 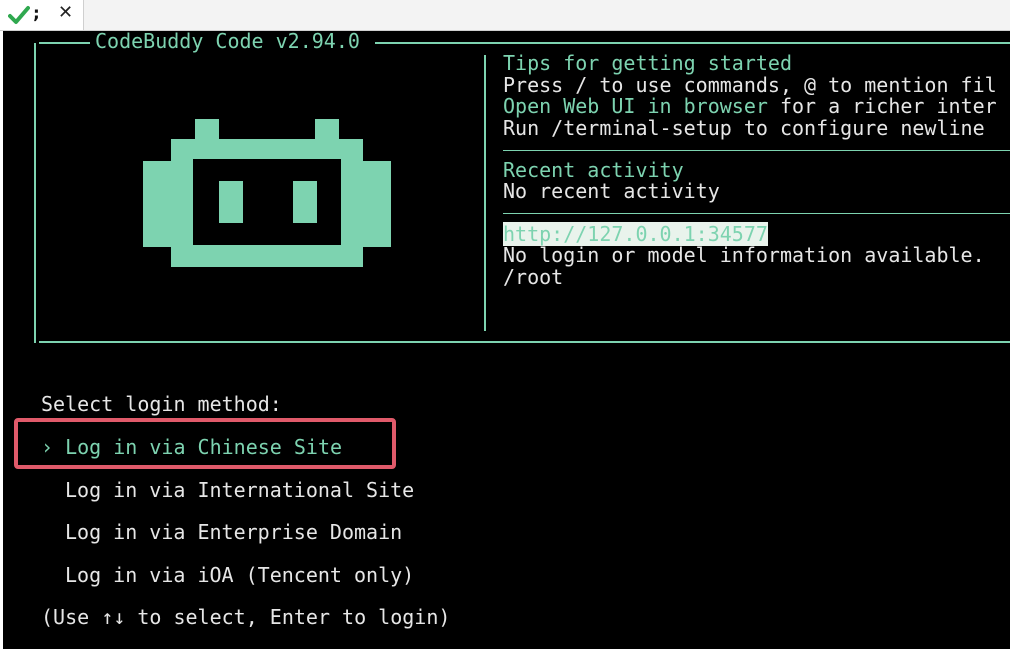 What do you see at coordinates (19, 15) in the screenshot?
I see `check-icon` at bounding box center [19, 15].